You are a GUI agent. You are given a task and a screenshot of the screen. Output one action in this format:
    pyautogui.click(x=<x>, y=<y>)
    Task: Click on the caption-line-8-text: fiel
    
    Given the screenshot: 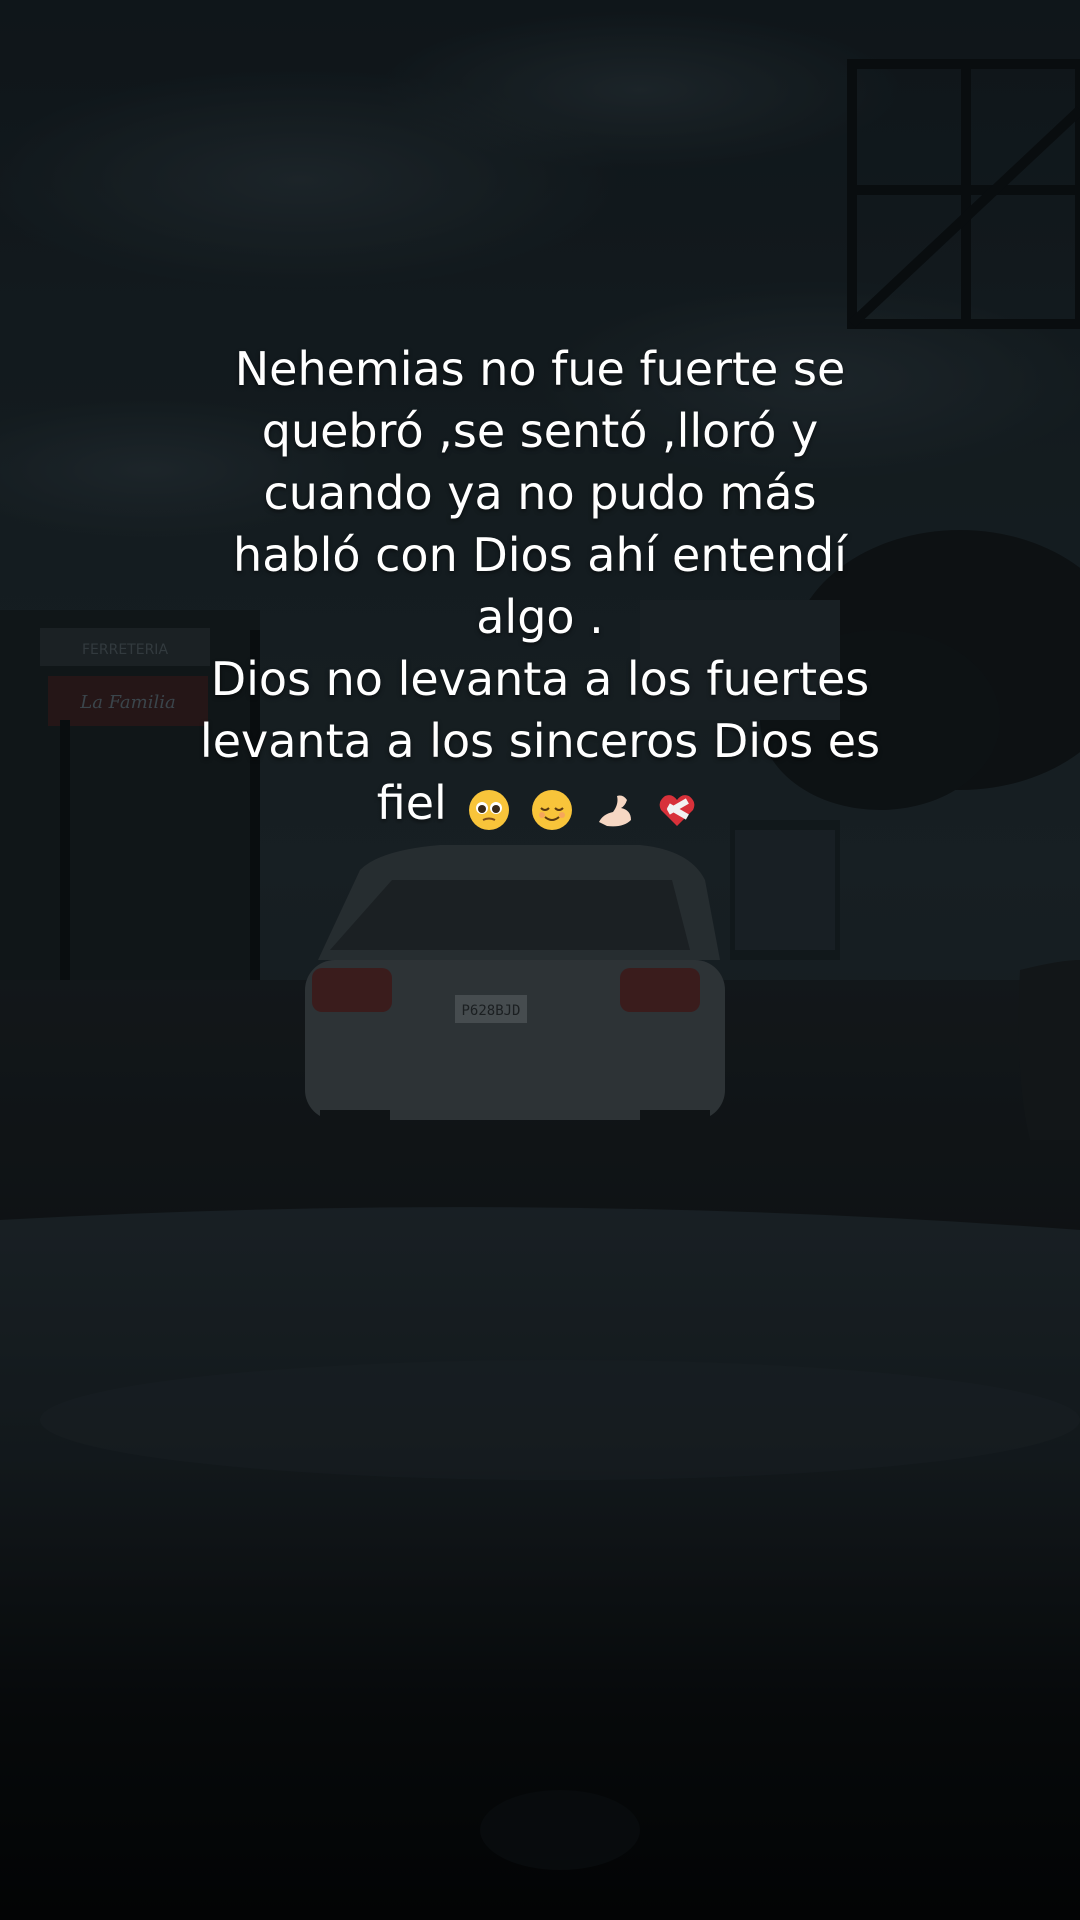 What is the action you would take?
    pyautogui.click(x=411, y=803)
    